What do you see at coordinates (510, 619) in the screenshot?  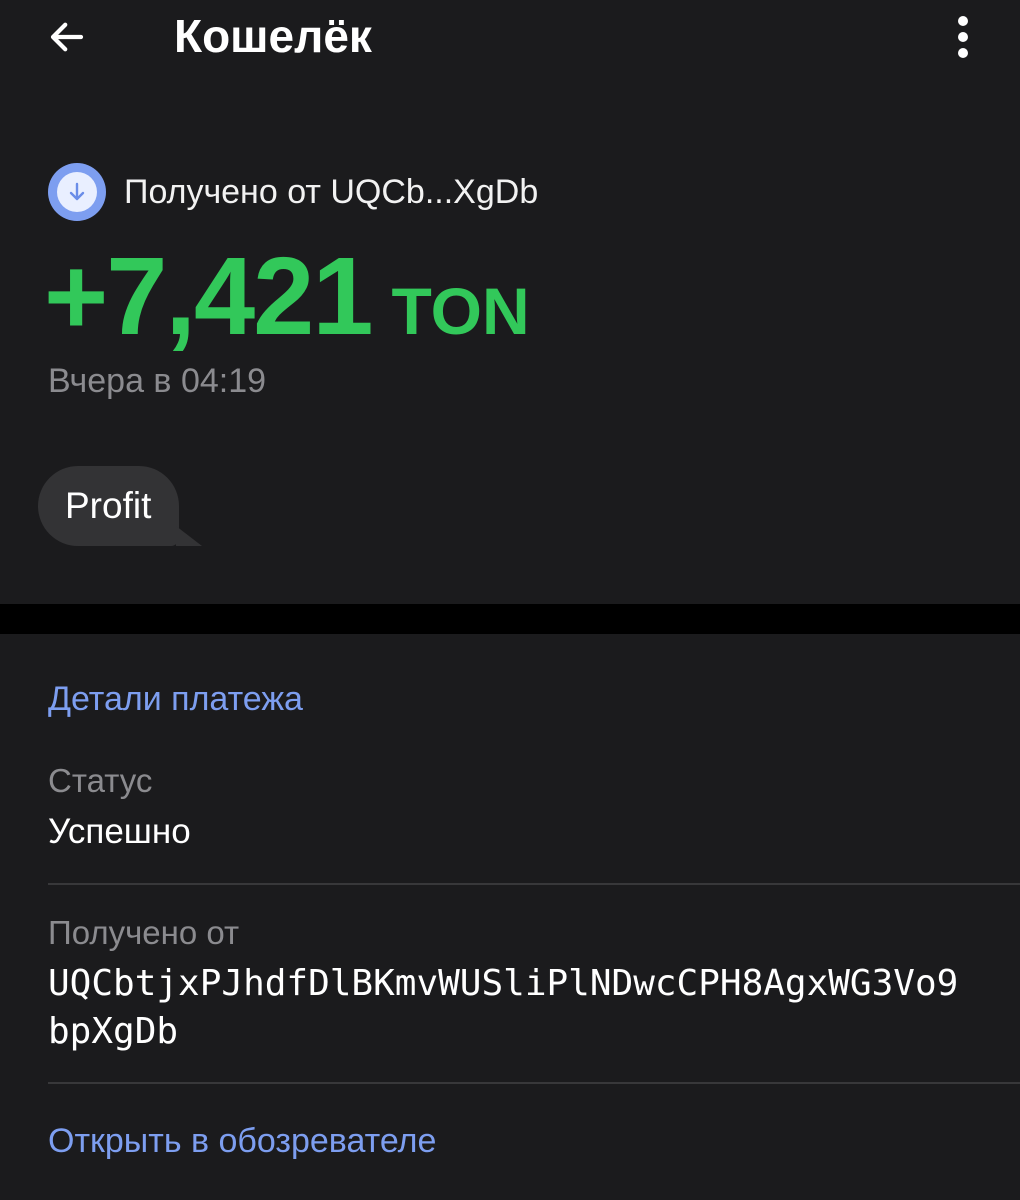 I see `section-separator` at bounding box center [510, 619].